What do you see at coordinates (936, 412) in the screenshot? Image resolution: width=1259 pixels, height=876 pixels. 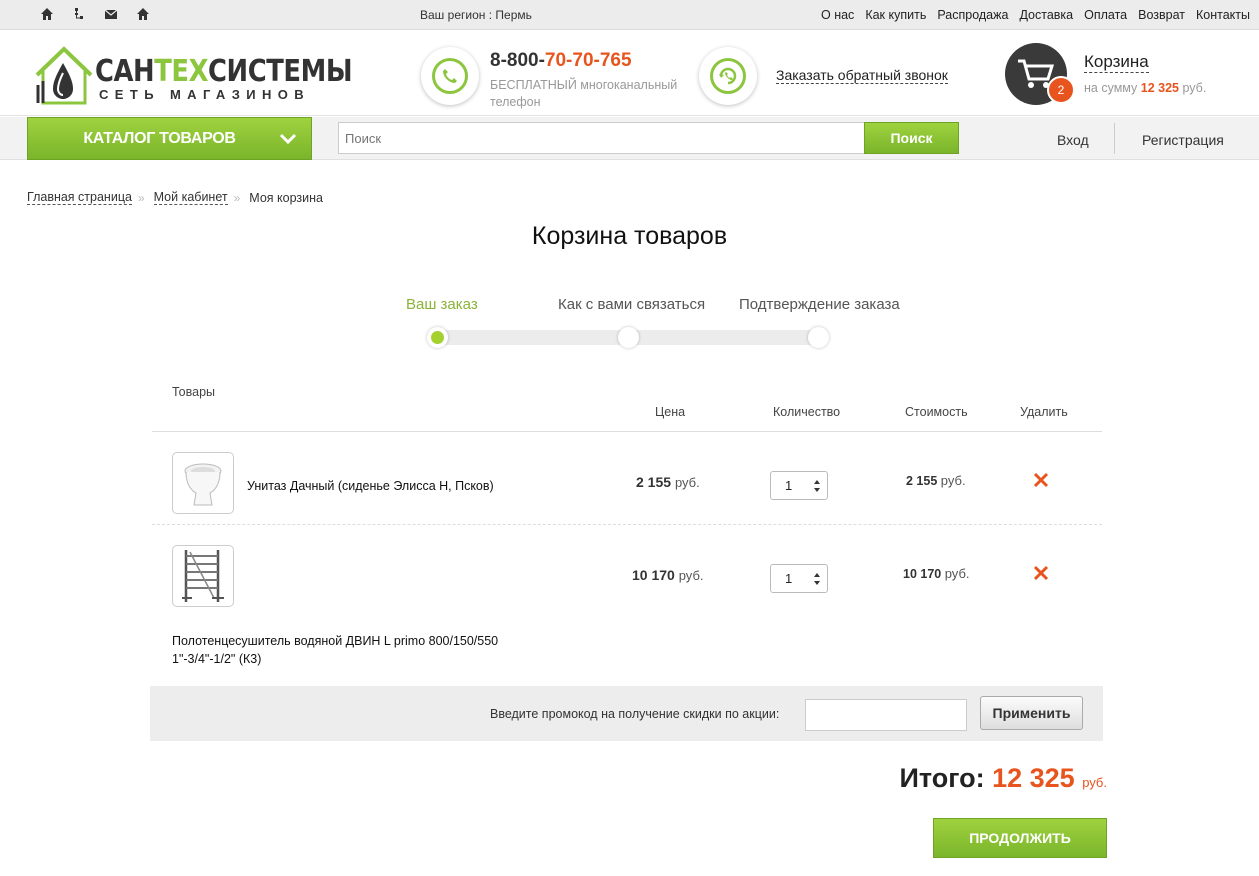 I see `col-header-cost: Стоимость` at bounding box center [936, 412].